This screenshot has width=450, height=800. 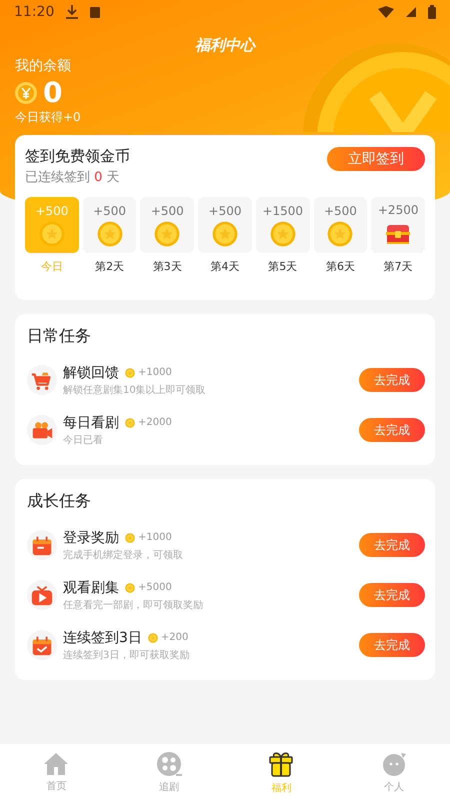 I want to click on tab: 个人, so click(x=394, y=772).